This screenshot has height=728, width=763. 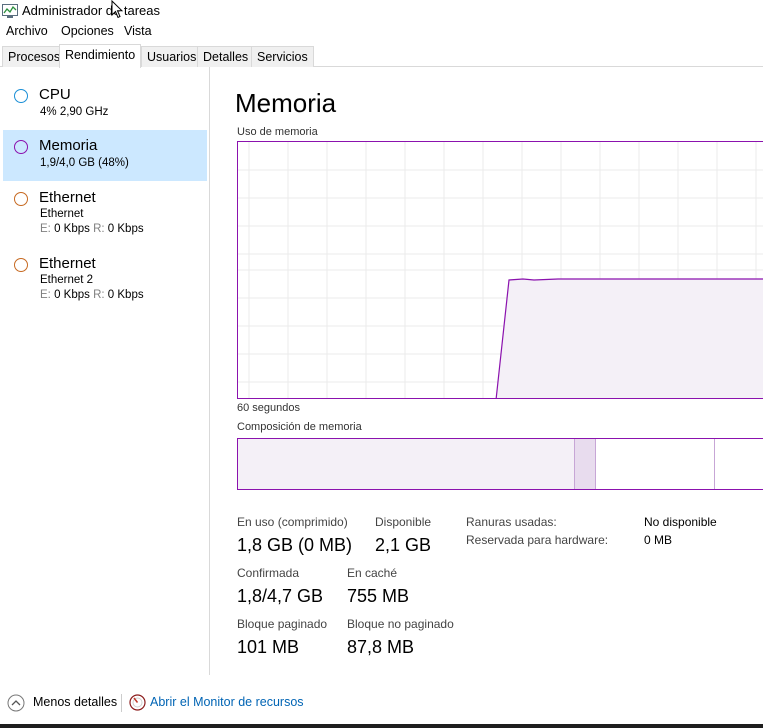 I want to click on sidebar-item-title: CPU, so click(x=55, y=94).